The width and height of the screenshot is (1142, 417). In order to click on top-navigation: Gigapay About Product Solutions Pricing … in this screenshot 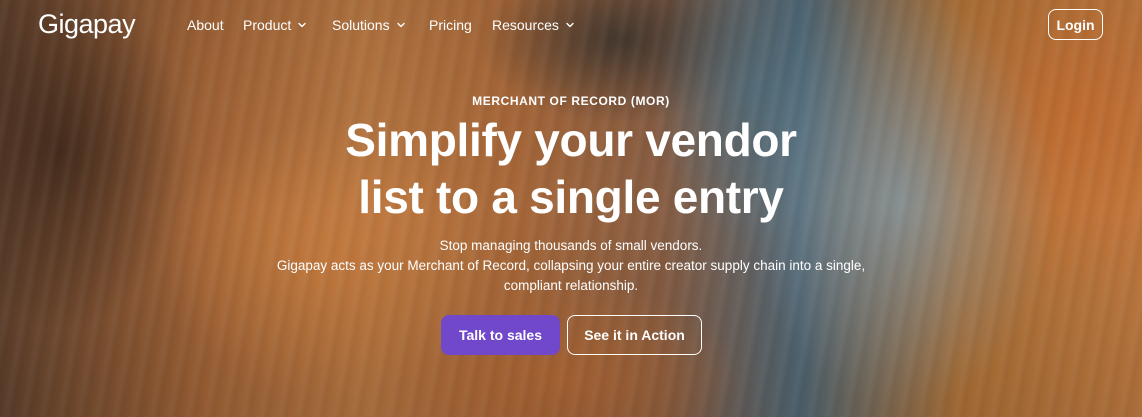, I will do `click(571, 25)`.